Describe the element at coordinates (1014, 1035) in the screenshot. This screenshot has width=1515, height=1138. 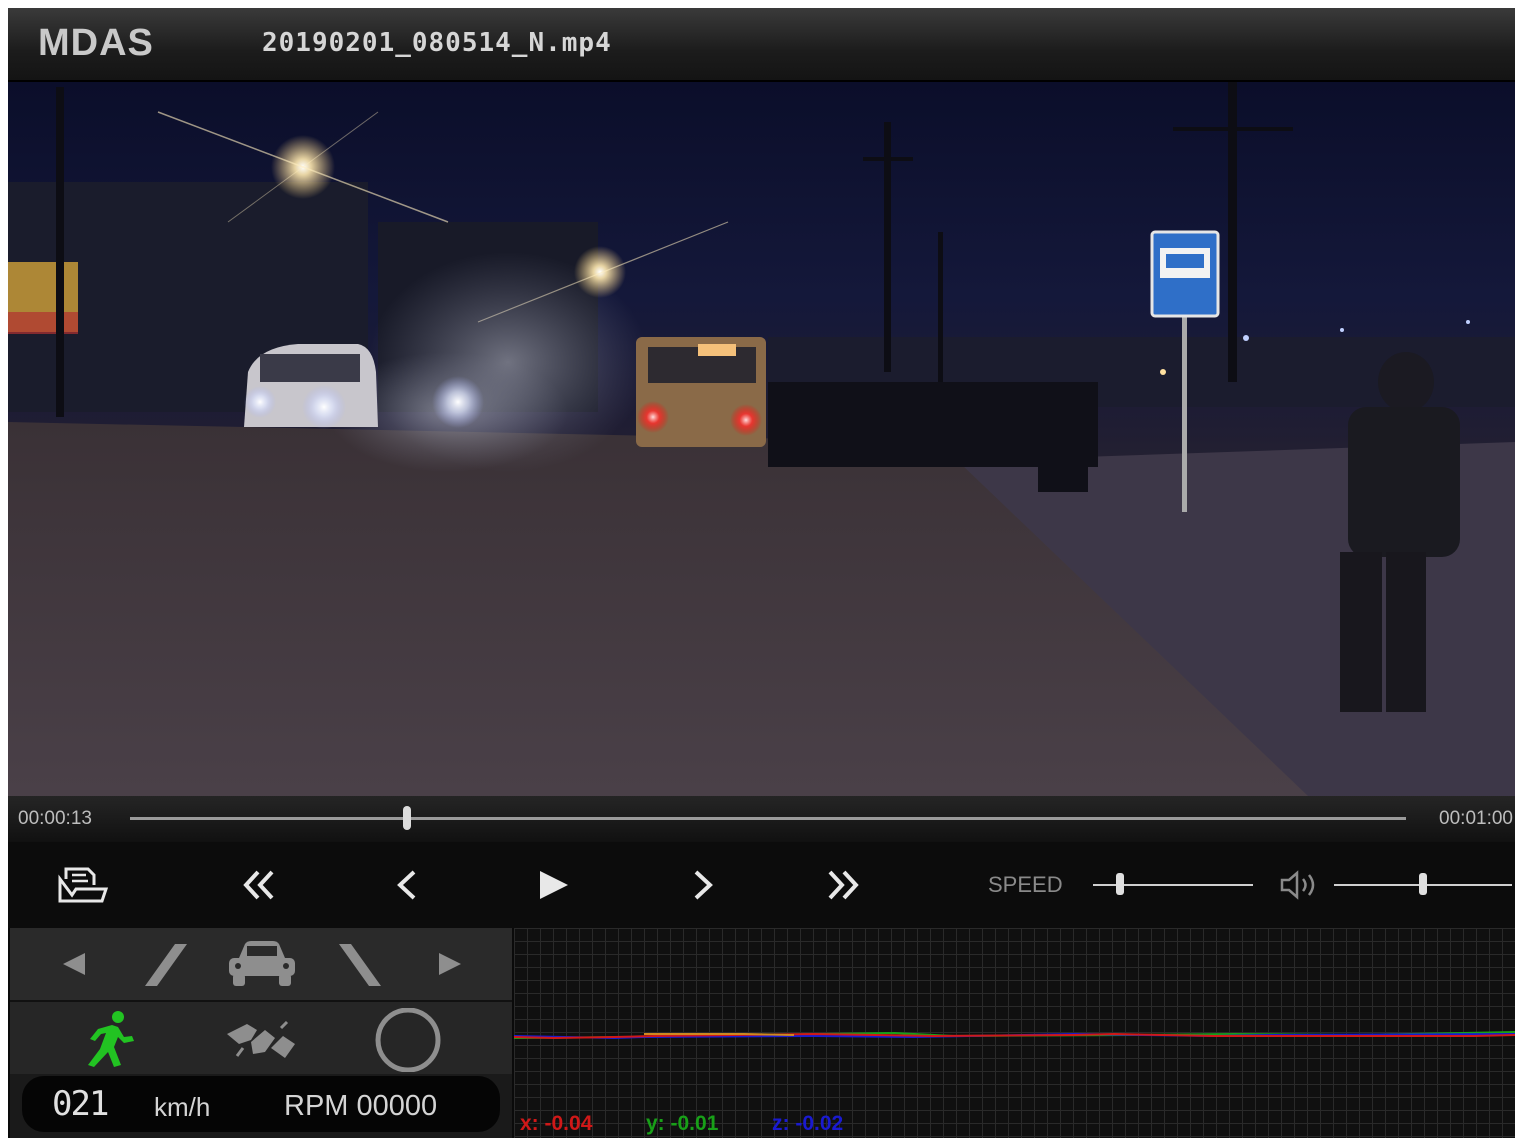
I see `g-sensor-lines` at that location.